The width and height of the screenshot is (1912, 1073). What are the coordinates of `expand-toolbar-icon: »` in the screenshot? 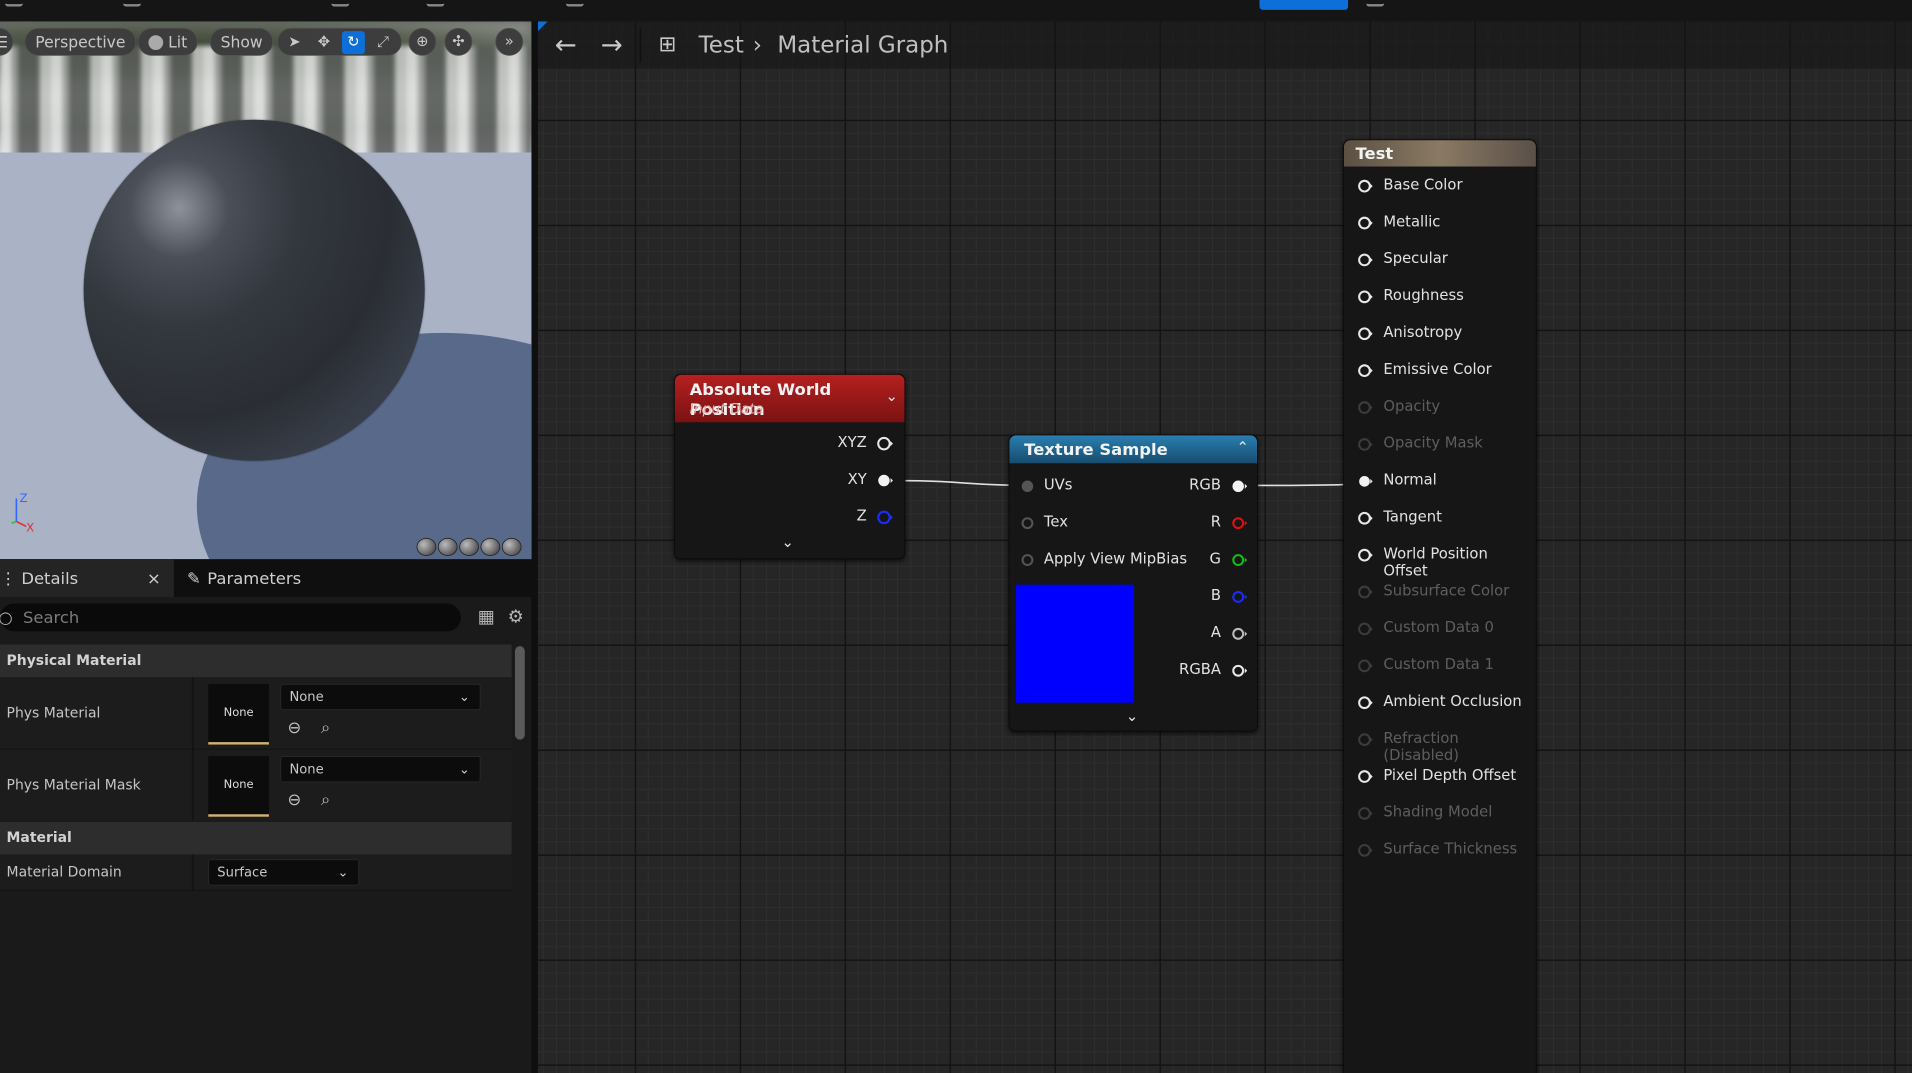 It's located at (509, 41).